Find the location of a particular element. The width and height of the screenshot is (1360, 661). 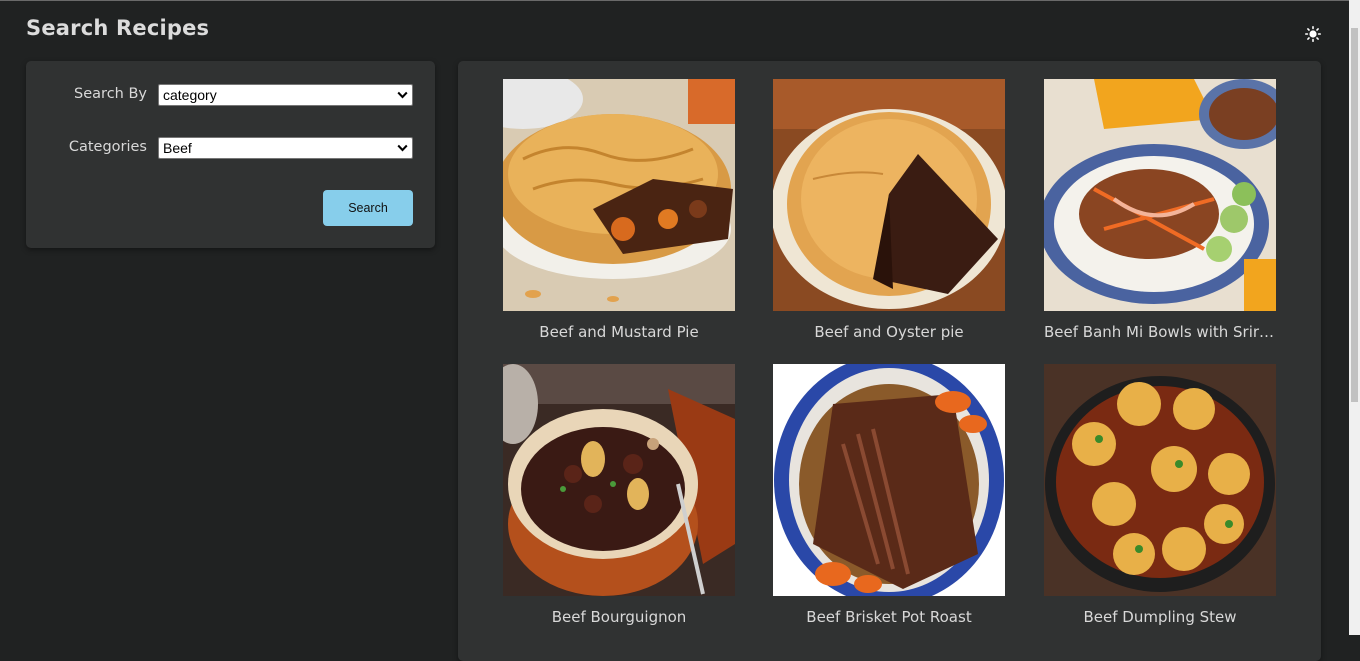

search-by-label: Search By is located at coordinates (110, 94).